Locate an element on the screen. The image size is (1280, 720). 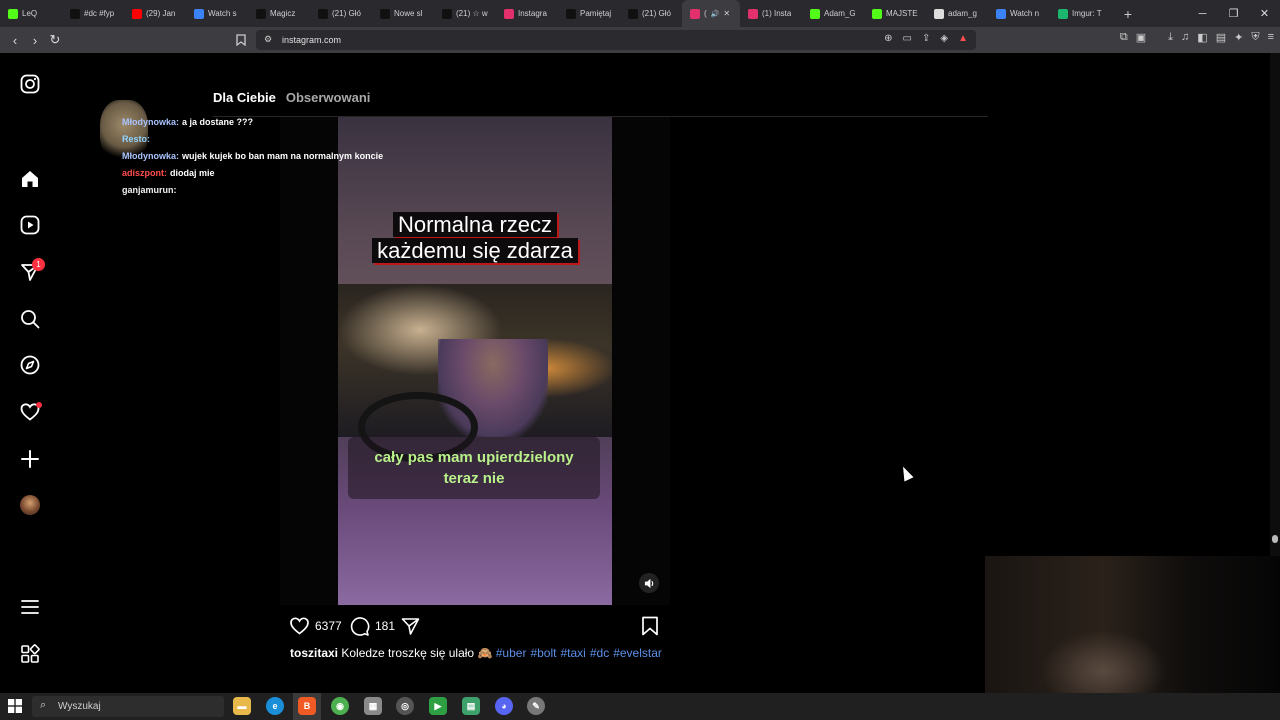
caption-username: toszitaxi is located at coordinates (314, 653).